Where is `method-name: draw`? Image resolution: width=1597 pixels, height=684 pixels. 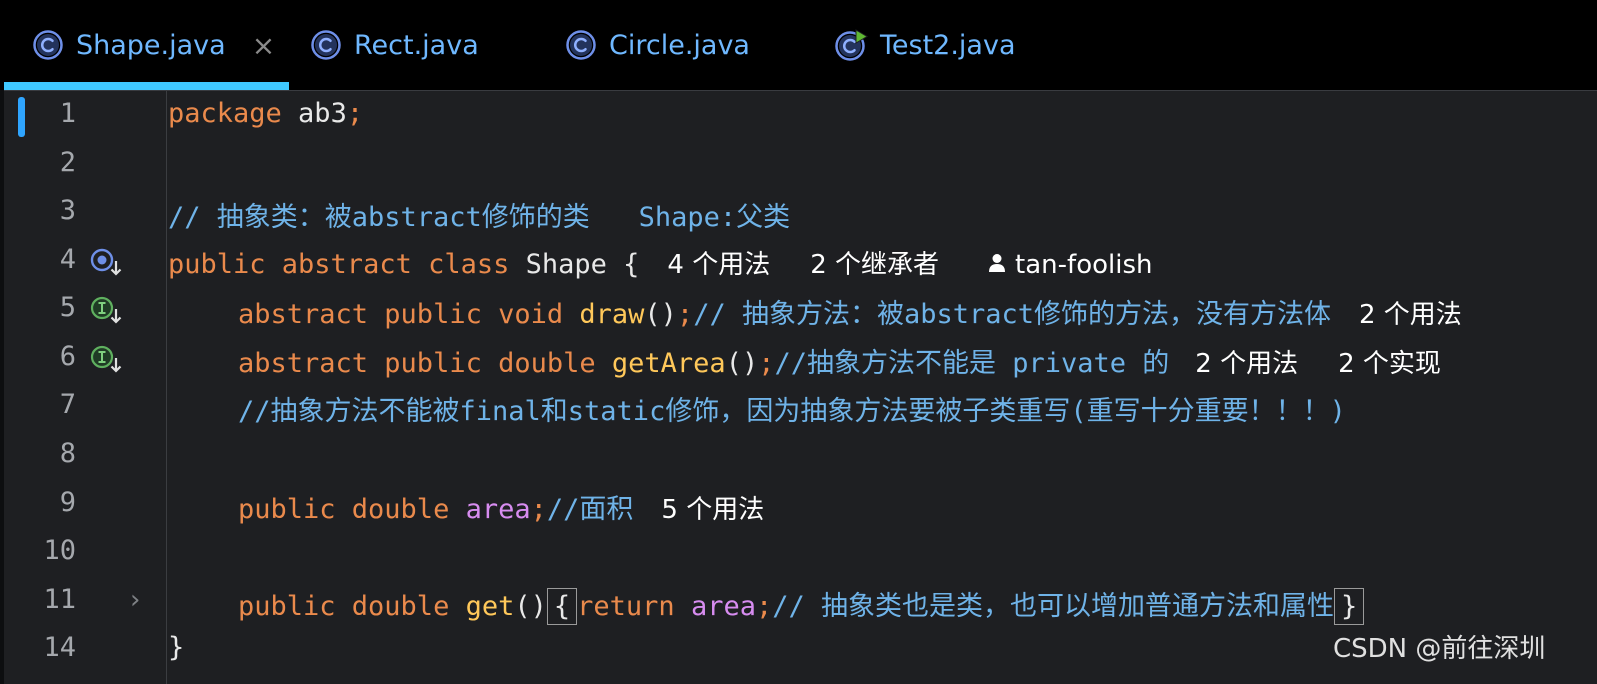 method-name: draw is located at coordinates (612, 314).